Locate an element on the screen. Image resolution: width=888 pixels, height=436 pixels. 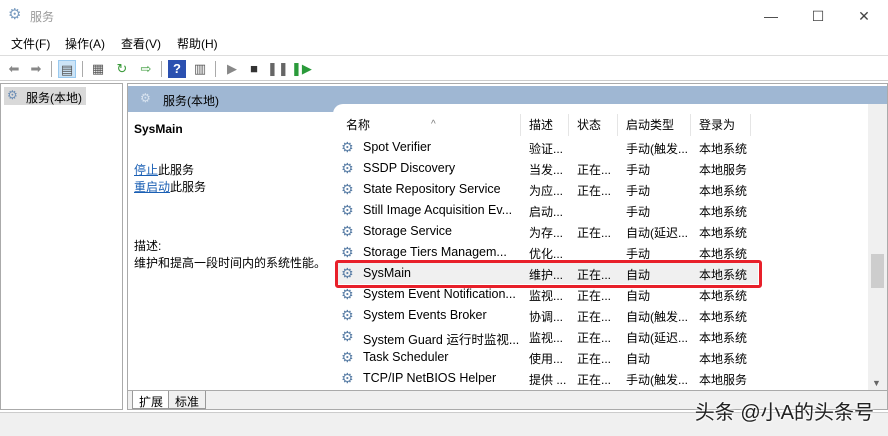
vertical-scrollbar: ▼ is located at coordinates (877, 247).